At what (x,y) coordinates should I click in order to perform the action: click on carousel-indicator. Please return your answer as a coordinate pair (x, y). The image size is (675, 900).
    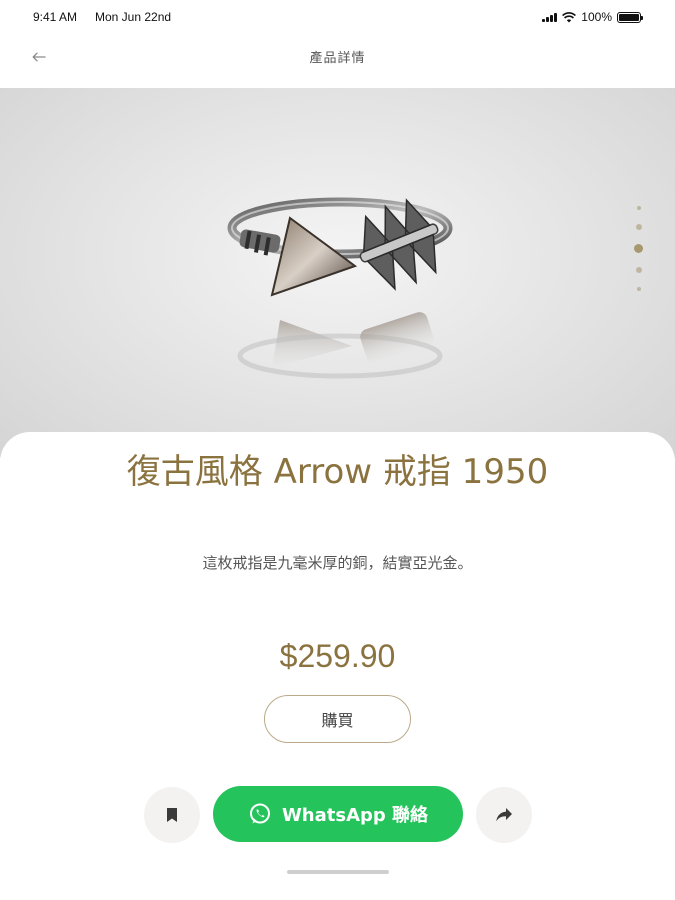
    Looking at the image, I should click on (638, 248).